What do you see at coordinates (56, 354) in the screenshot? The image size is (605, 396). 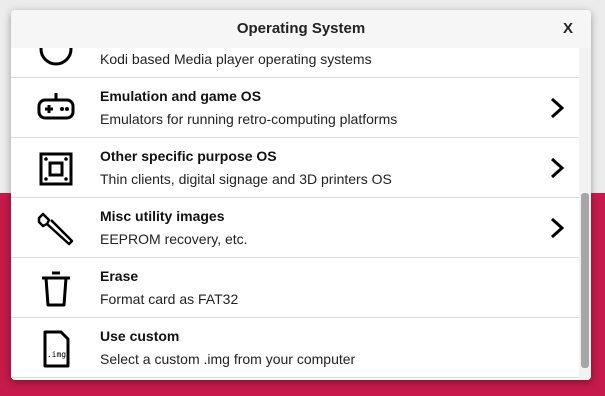 I see `img-file-label: .img` at bounding box center [56, 354].